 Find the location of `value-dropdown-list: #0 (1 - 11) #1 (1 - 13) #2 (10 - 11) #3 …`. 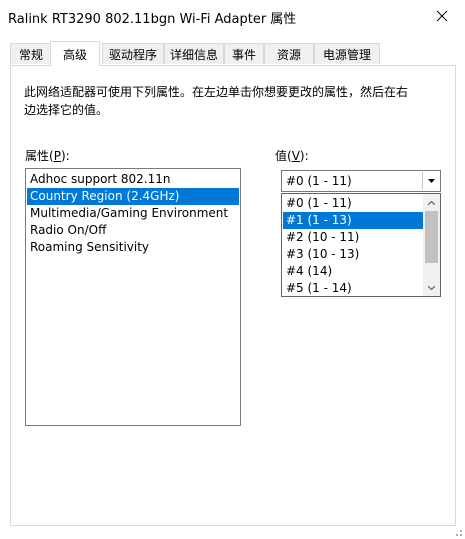

value-dropdown-list: #0 (1 - 11) #1 (1 - 13) #2 (10 - 11) #3 … is located at coordinates (361, 245).